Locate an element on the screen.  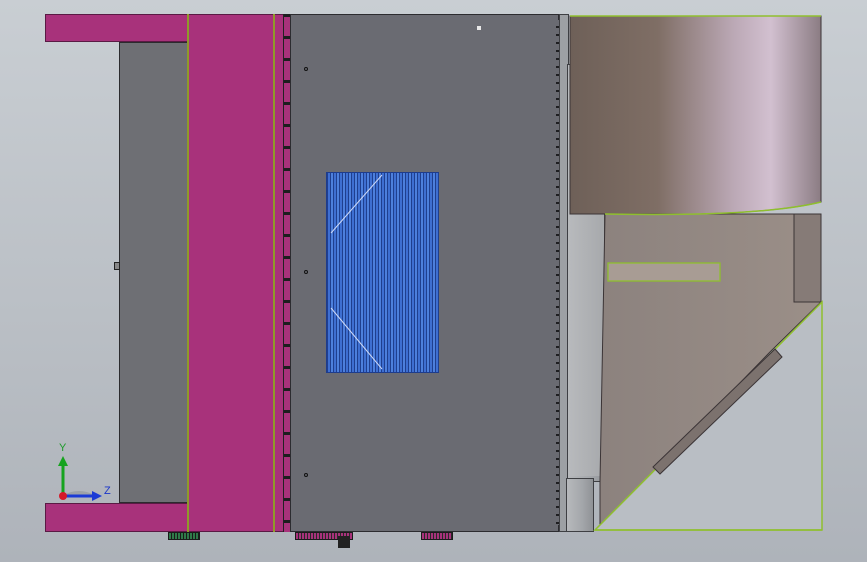
grille-diagonal-lines is located at coordinates (356, 272).